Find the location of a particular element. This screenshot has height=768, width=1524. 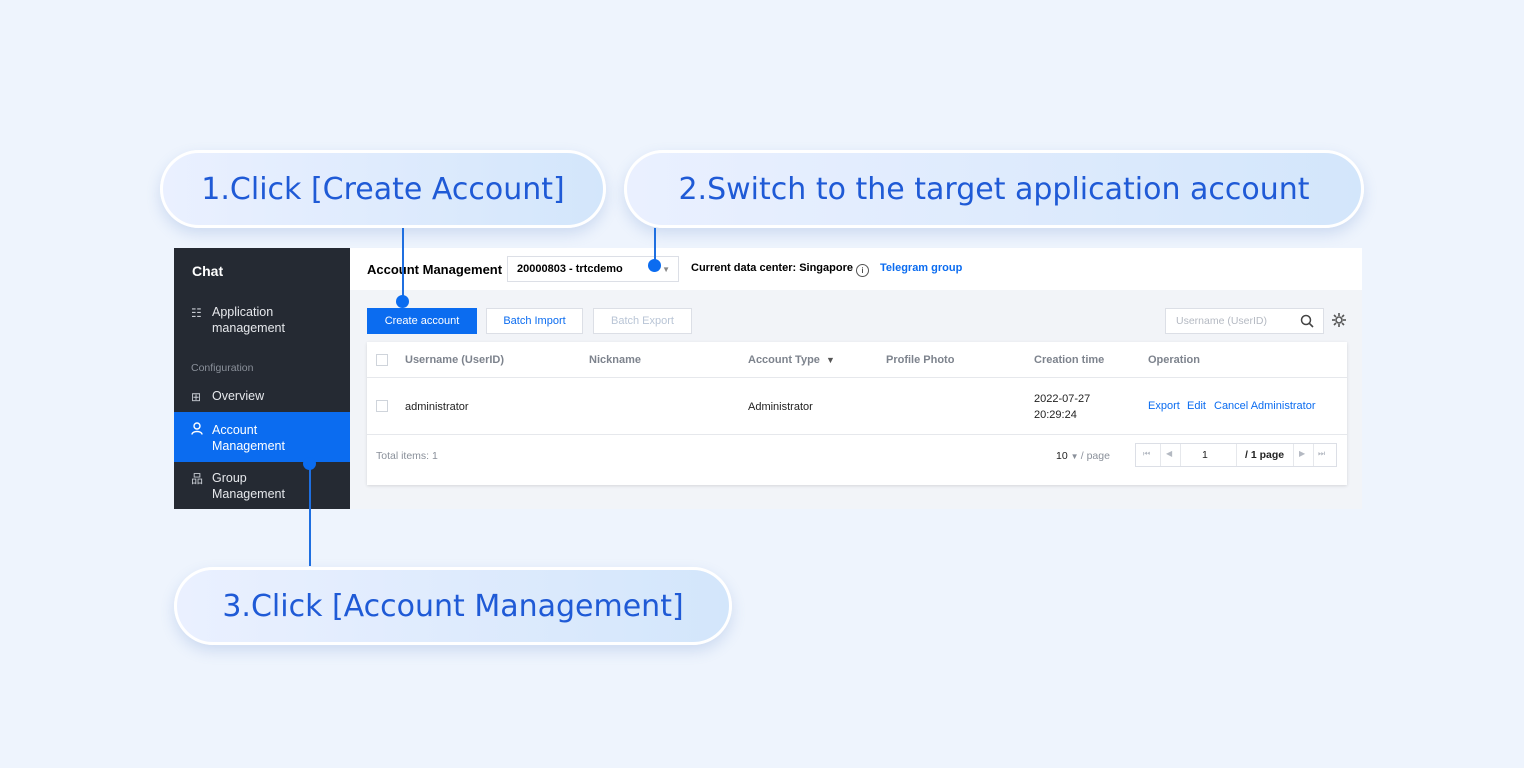

column-header-operation: Operation is located at coordinates (1174, 360).